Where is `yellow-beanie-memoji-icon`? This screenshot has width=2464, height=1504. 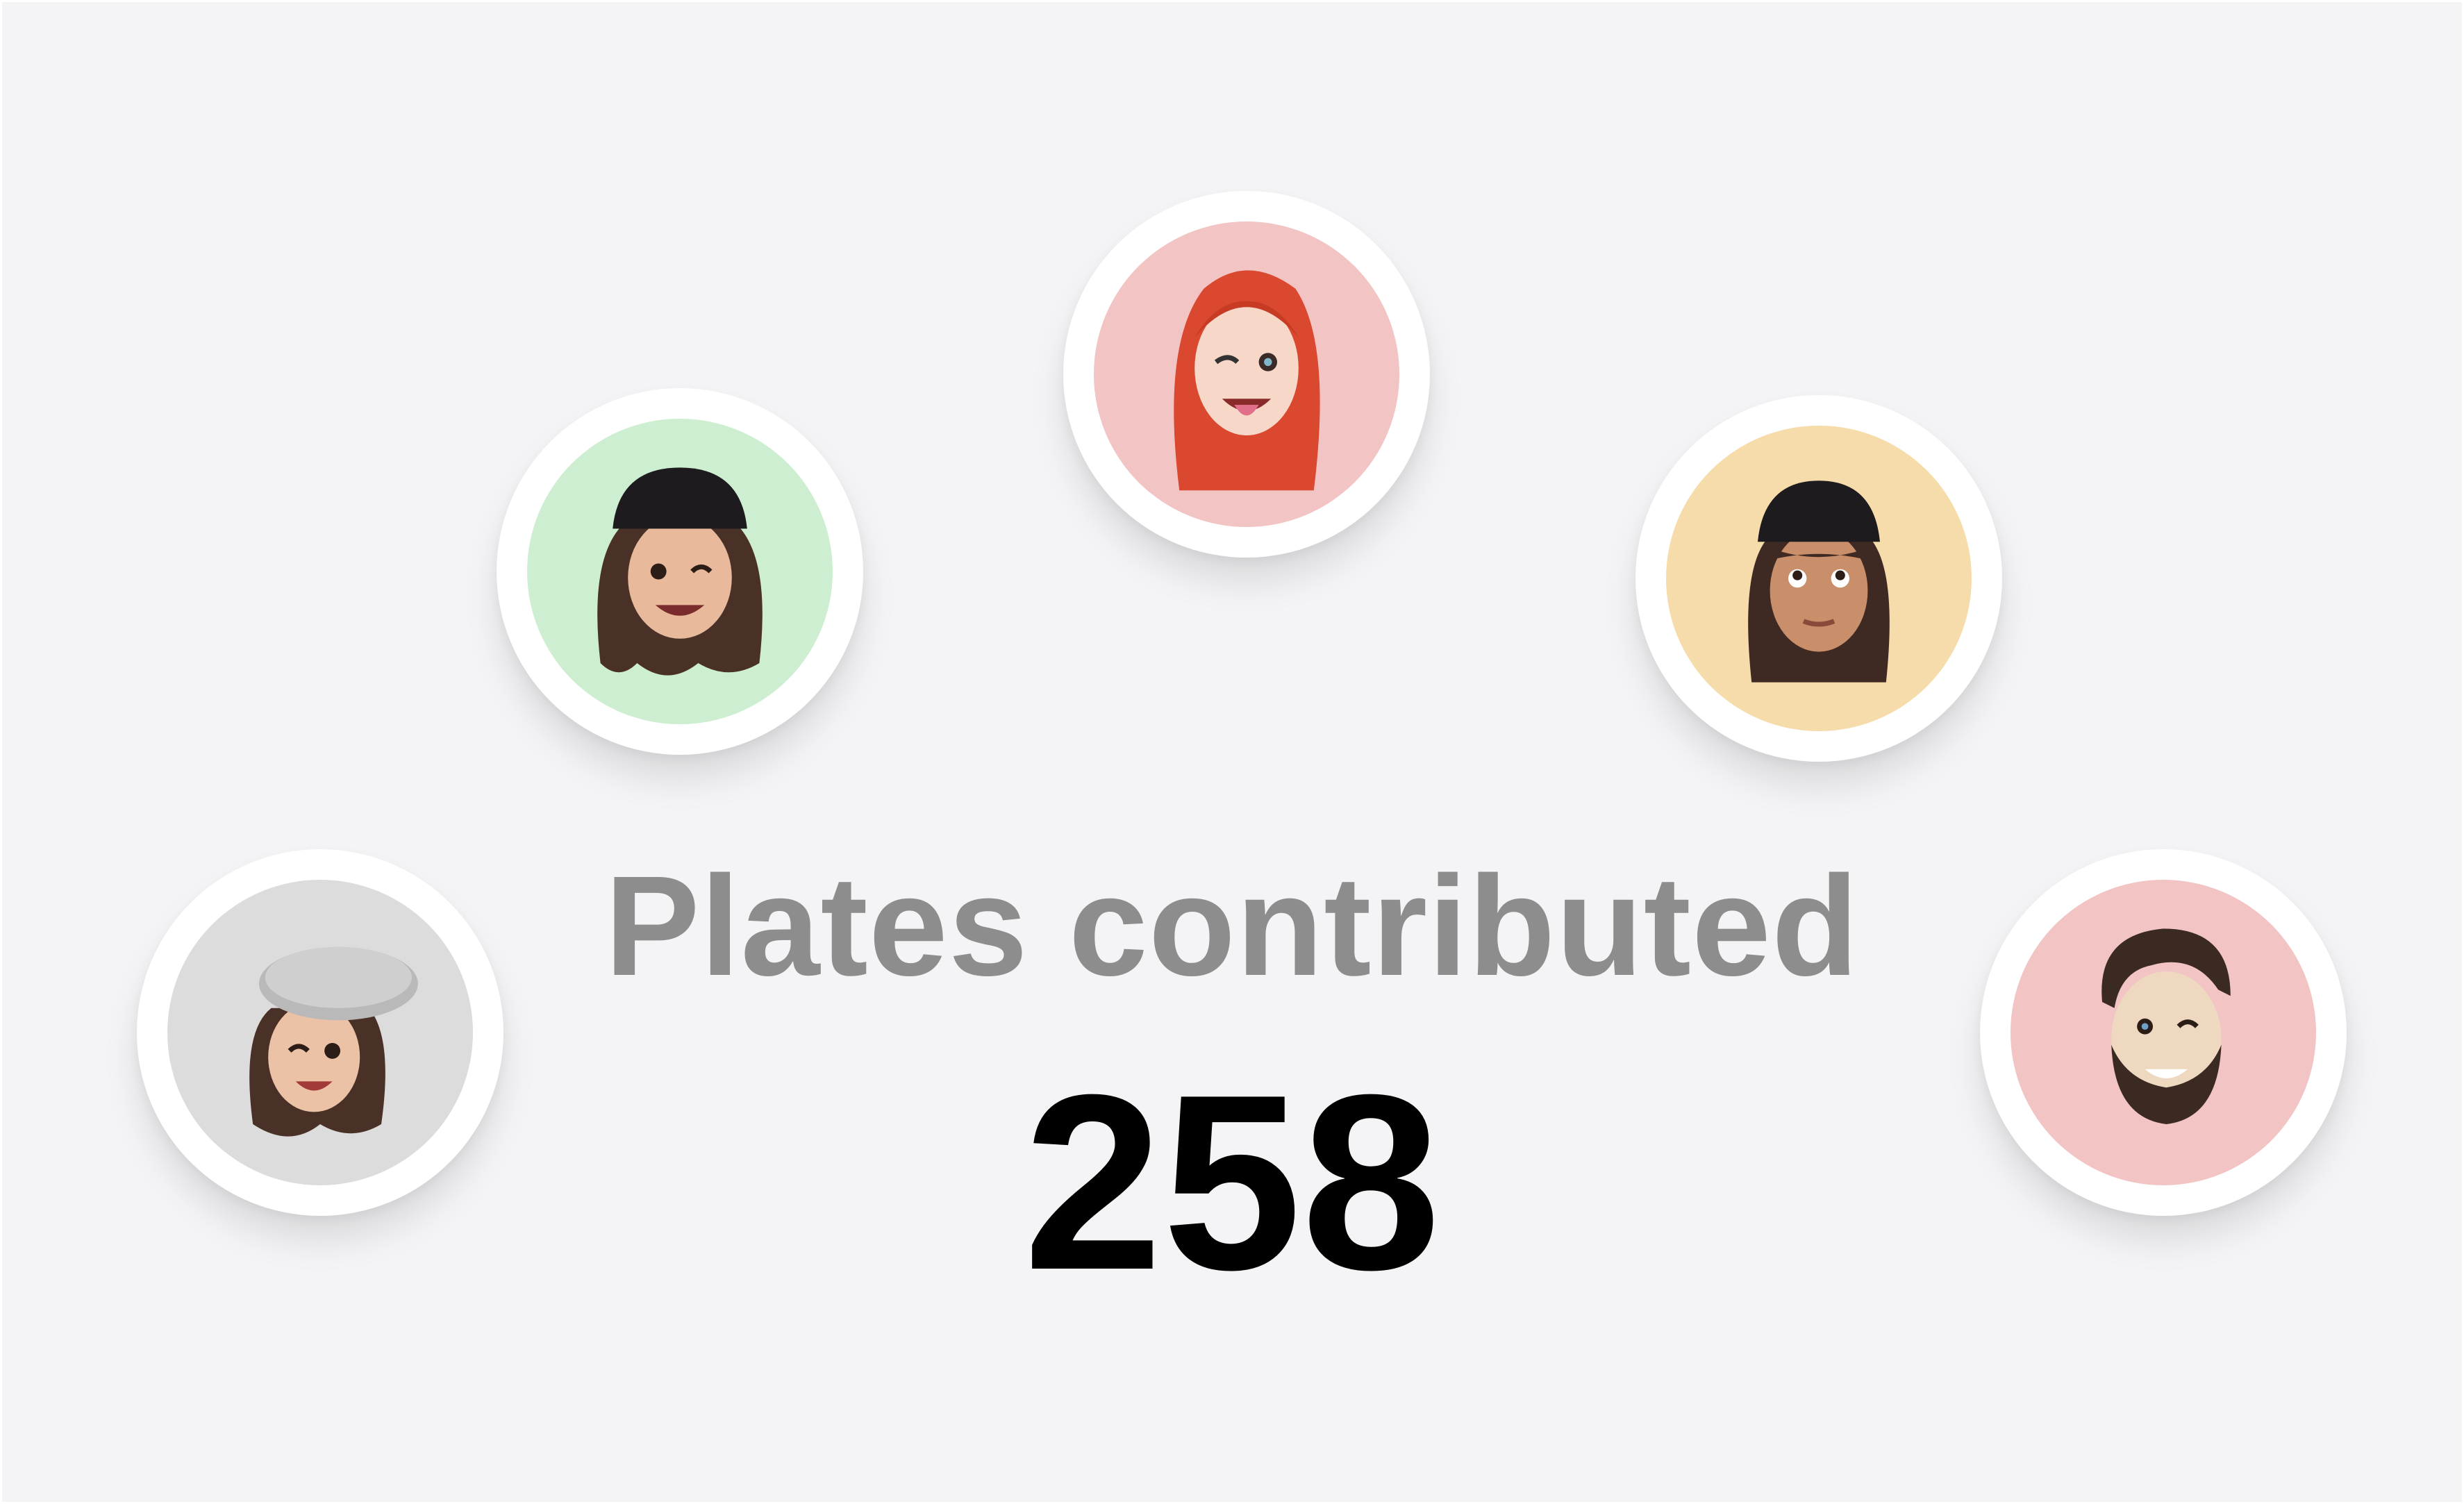
yellow-beanie-memoji-icon is located at coordinates (1819, 578).